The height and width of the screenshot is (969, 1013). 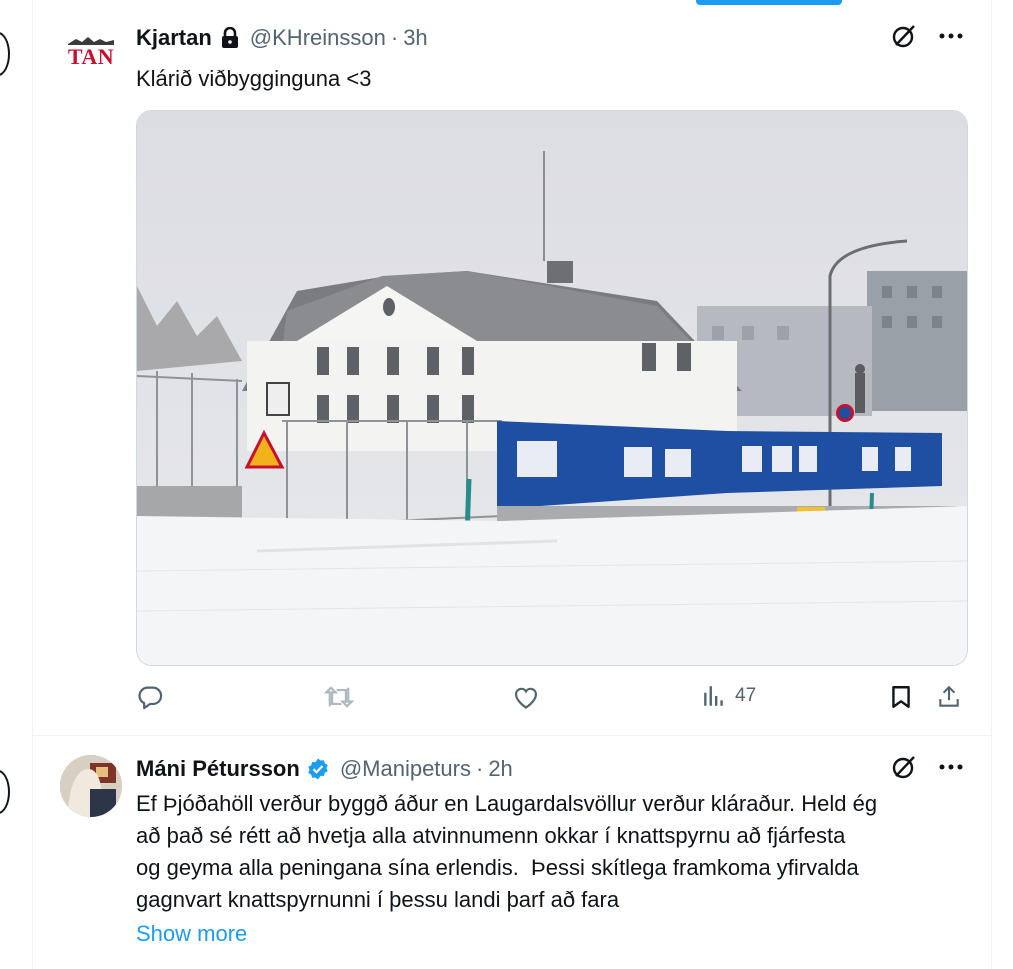 I want to click on avatar, so click(x=91, y=786).